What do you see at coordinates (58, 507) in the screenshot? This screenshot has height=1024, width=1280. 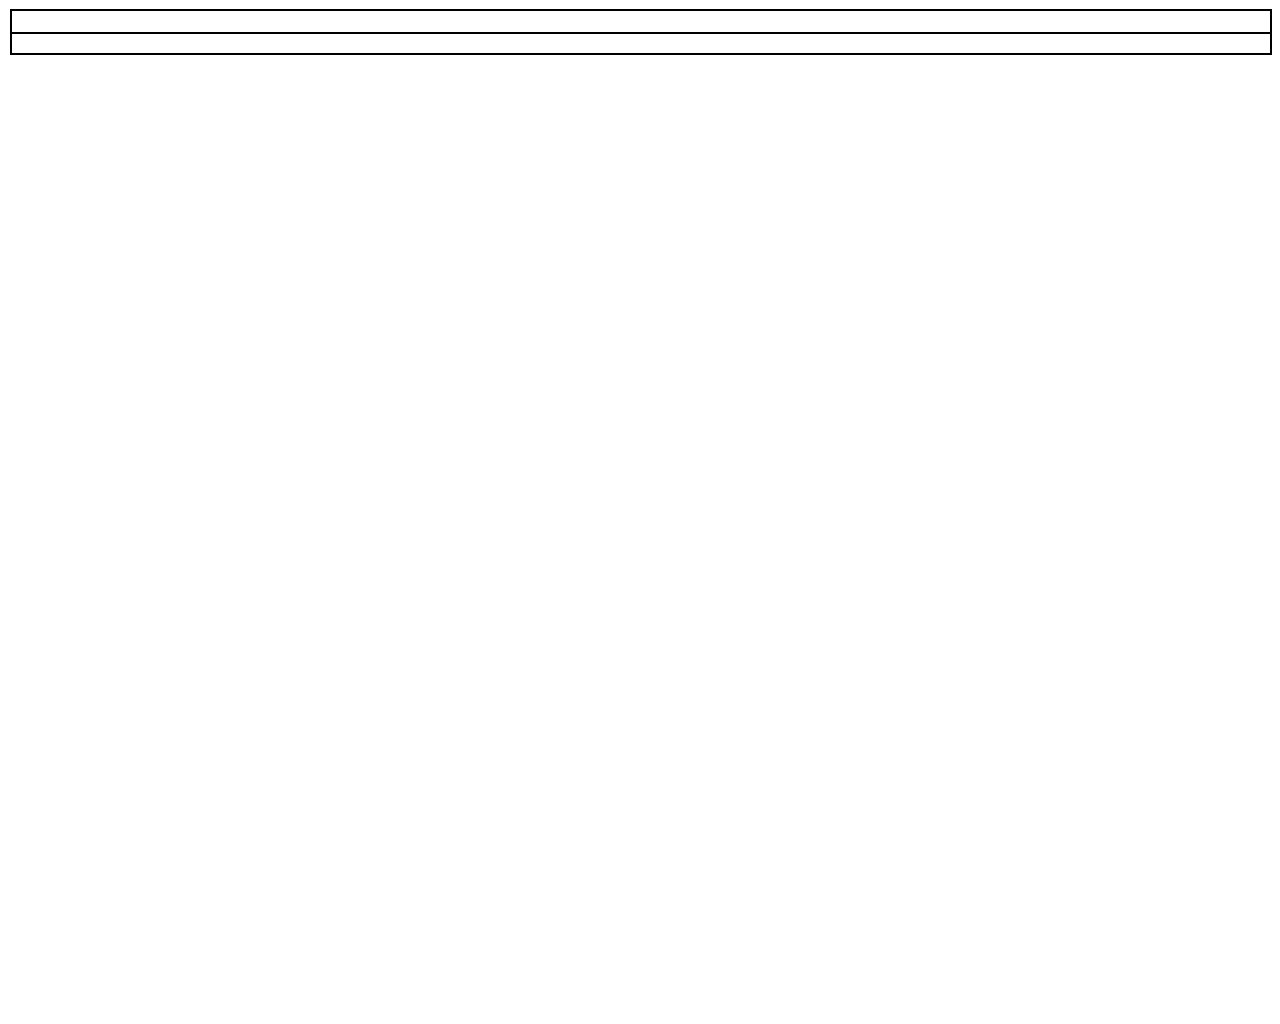 I see `legend-line-t500` at bounding box center [58, 507].